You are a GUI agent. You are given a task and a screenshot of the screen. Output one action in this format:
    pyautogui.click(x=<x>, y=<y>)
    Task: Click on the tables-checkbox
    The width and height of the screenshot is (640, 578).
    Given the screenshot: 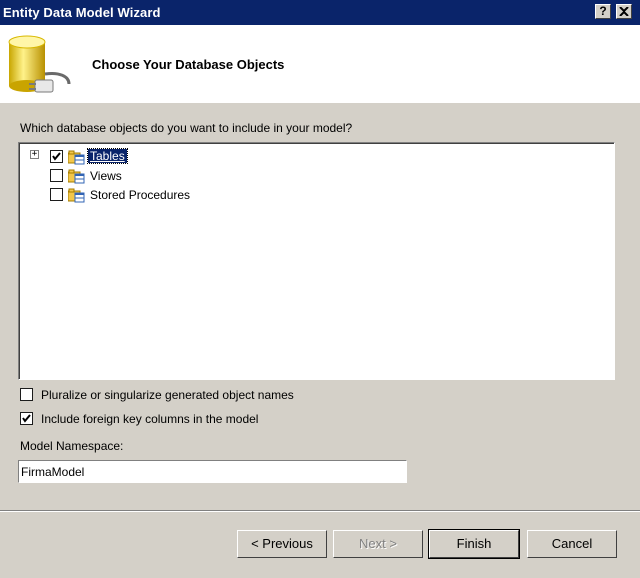 What is the action you would take?
    pyautogui.click(x=56, y=156)
    